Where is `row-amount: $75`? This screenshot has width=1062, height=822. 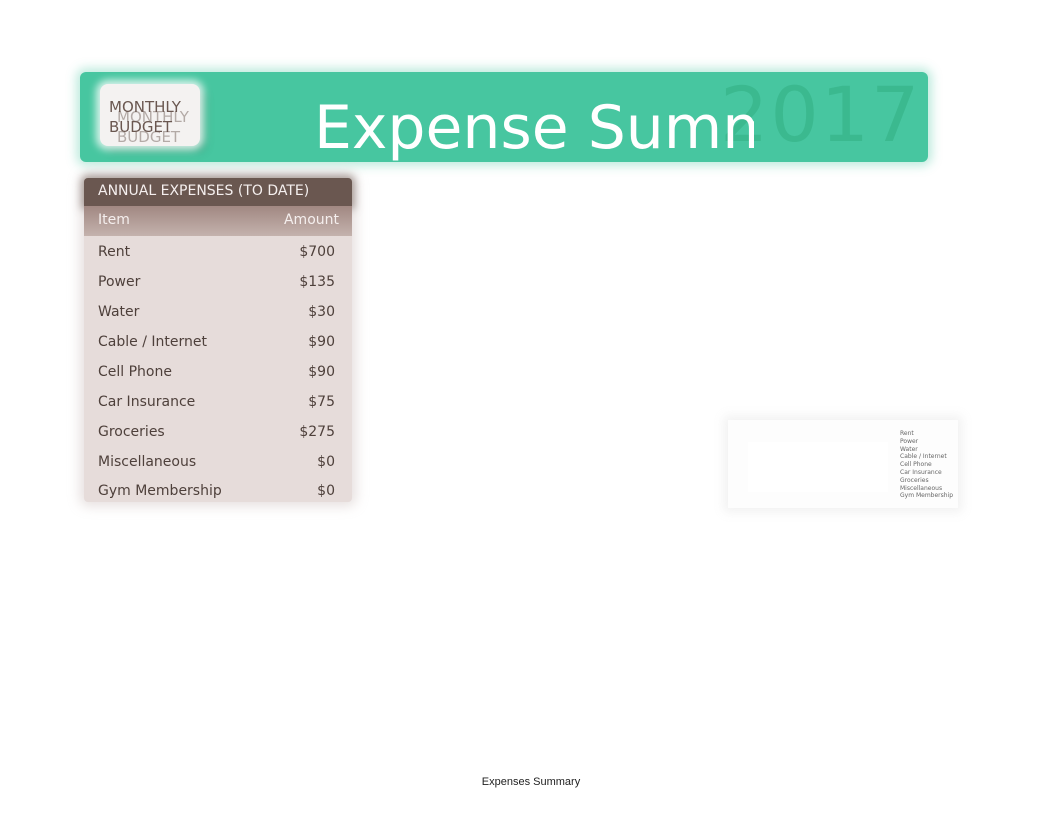
row-amount: $75 is located at coordinates (321, 402).